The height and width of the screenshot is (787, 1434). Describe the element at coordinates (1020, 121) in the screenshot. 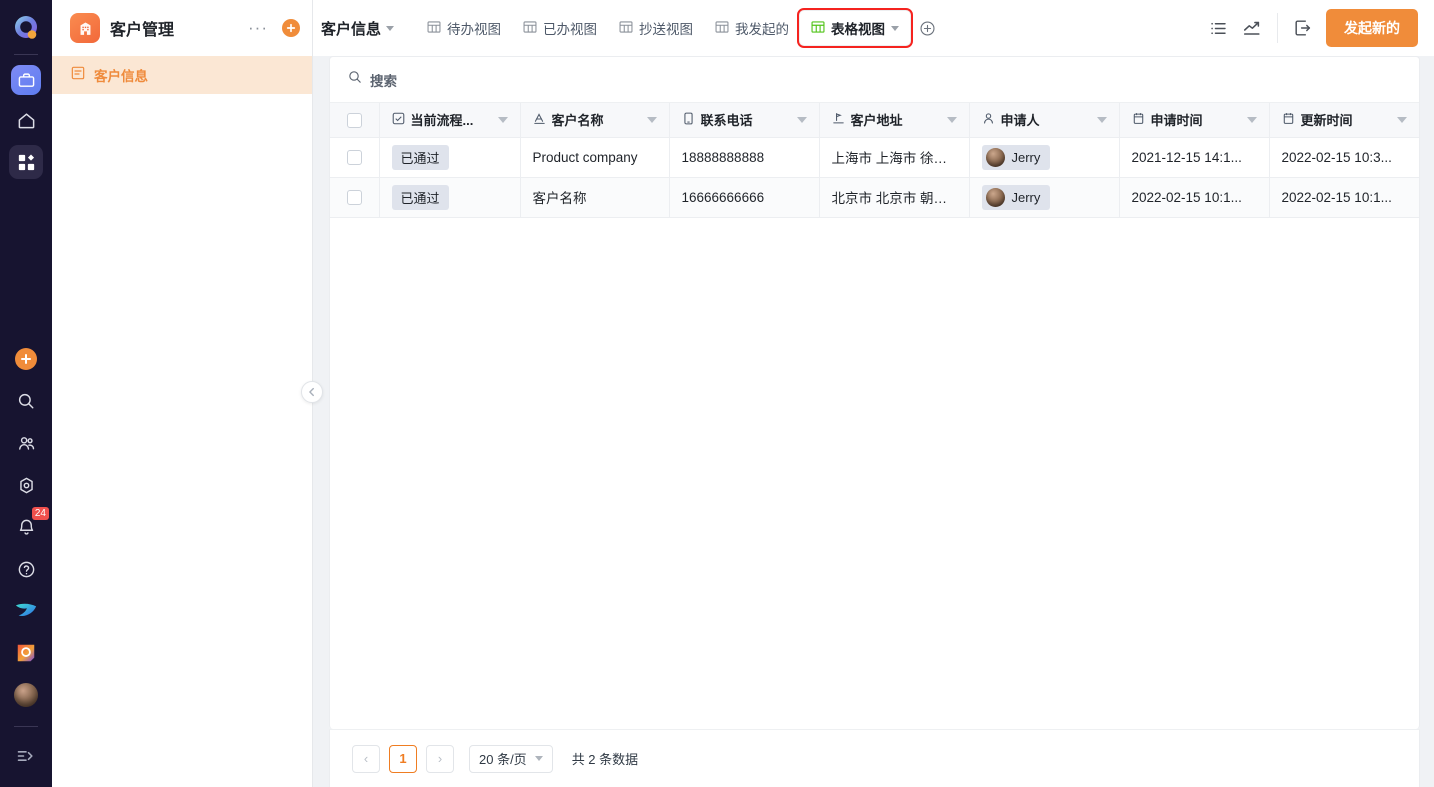

I see `column-label: 申请人` at that location.